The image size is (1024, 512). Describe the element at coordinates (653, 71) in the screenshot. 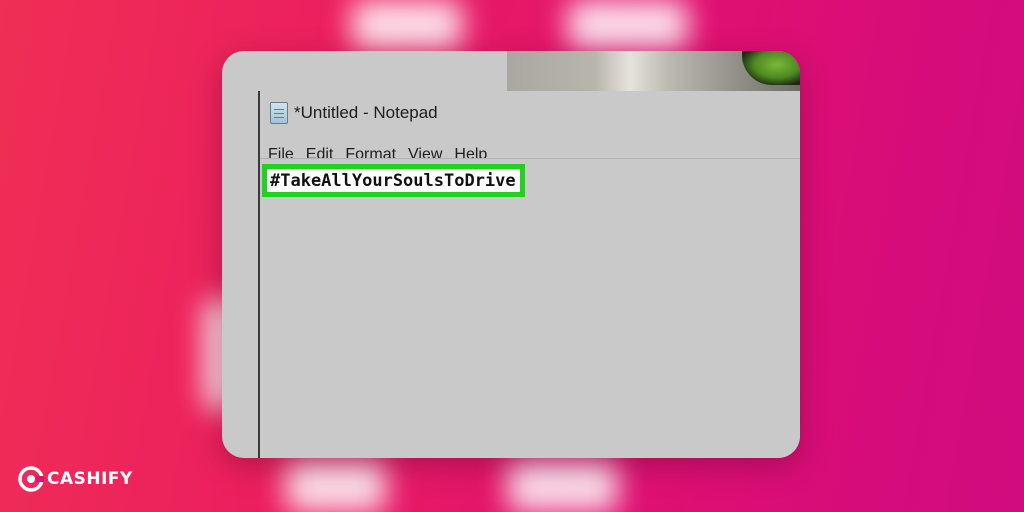

I see `background-photo` at that location.